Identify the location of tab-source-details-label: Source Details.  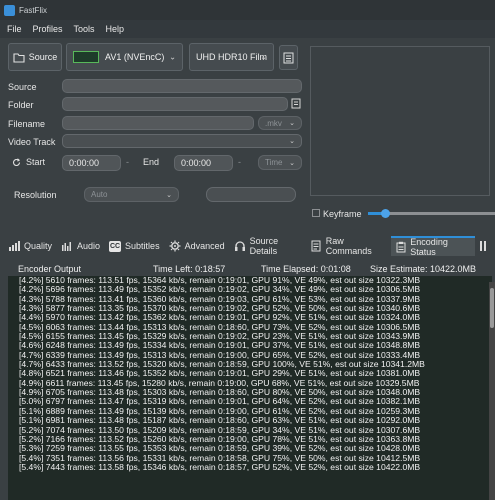
(264, 246).